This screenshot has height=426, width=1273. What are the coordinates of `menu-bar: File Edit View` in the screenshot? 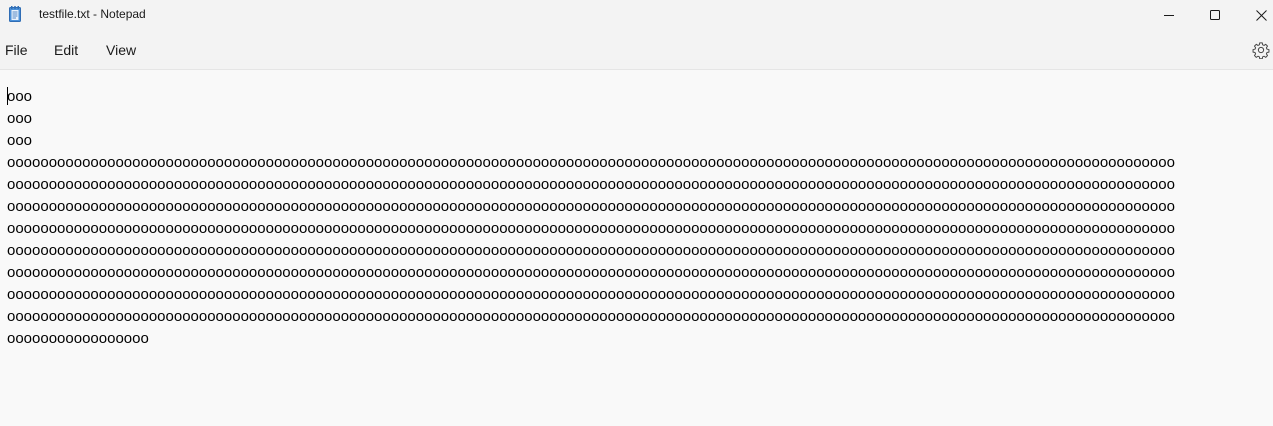 It's located at (636, 50).